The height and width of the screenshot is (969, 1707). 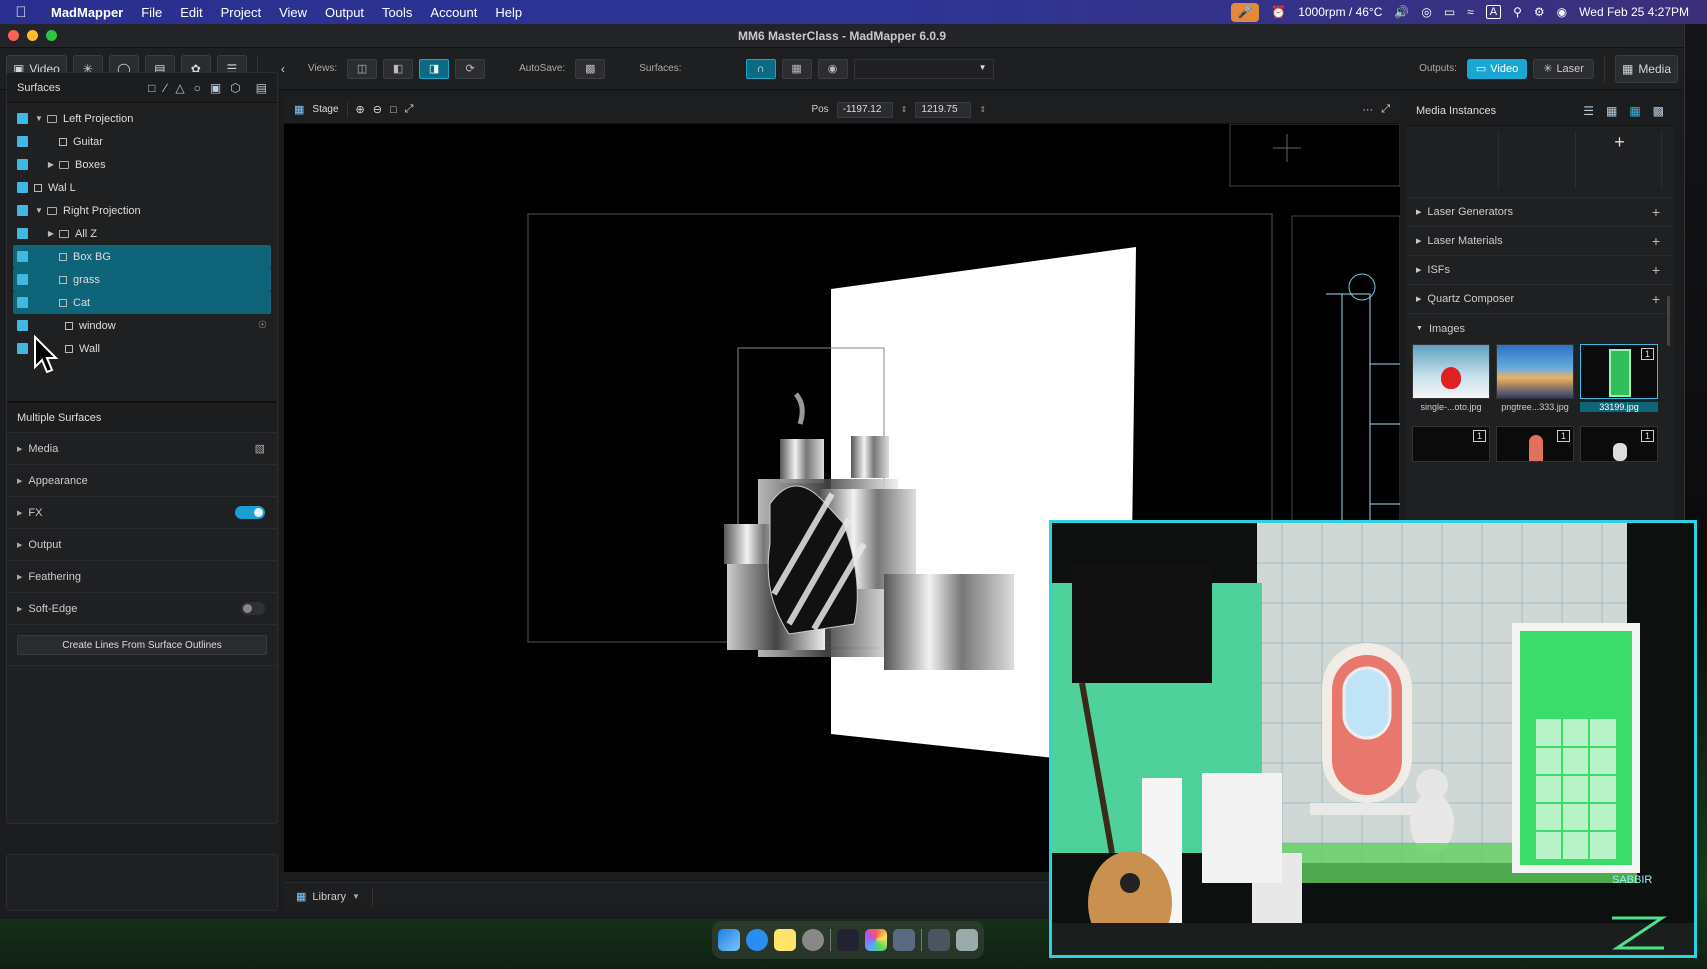 I want to click on fan-status: 1000rpm / 46°C, so click(x=1340, y=12).